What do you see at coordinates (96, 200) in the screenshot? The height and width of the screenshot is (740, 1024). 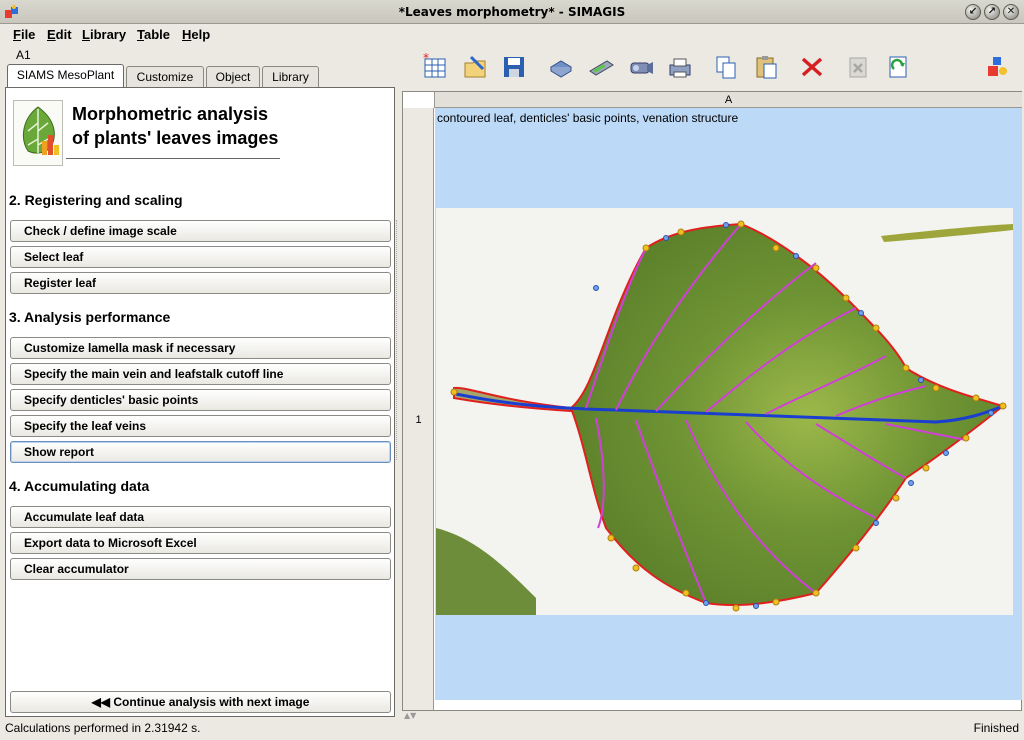 I see `section-title: 2. Registering and scaling` at bounding box center [96, 200].